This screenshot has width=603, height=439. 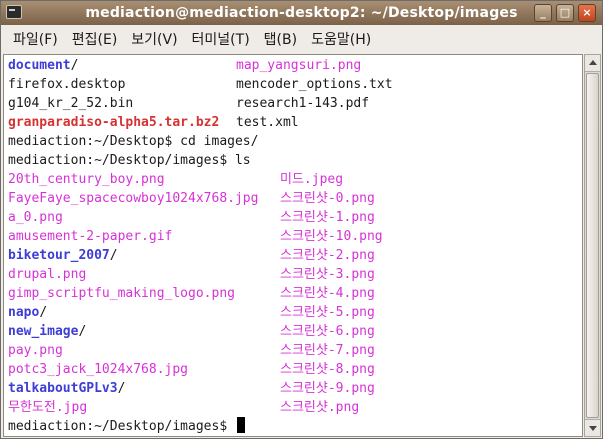 I want to click on menu-terminal: 터미널(T), so click(x=221, y=39).